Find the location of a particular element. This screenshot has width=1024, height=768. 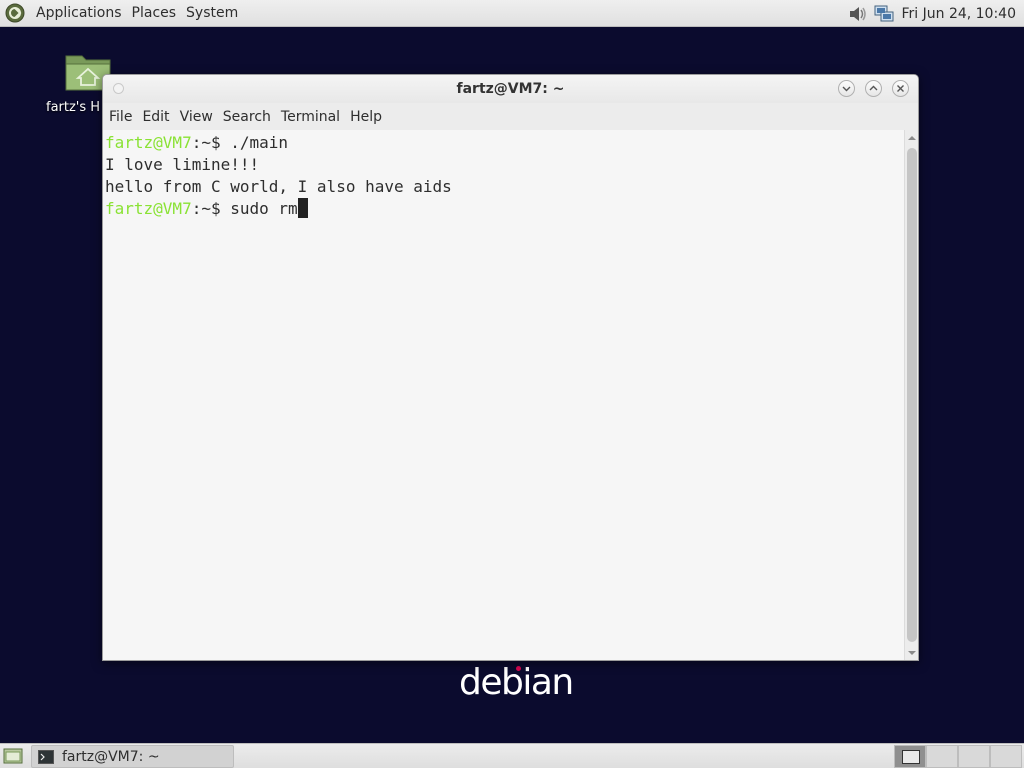

terminal-line: fartz@VM7:~$ ./main is located at coordinates (504, 143).